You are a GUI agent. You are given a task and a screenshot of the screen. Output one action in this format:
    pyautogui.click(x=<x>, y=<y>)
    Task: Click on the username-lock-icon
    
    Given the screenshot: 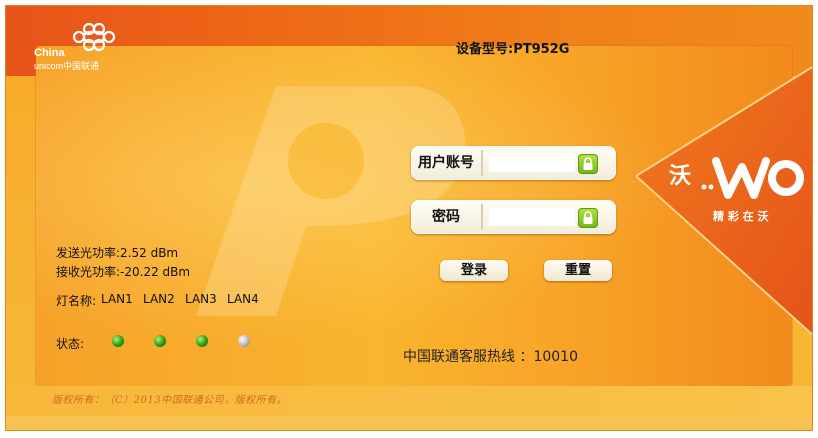 What is the action you would take?
    pyautogui.click(x=588, y=164)
    